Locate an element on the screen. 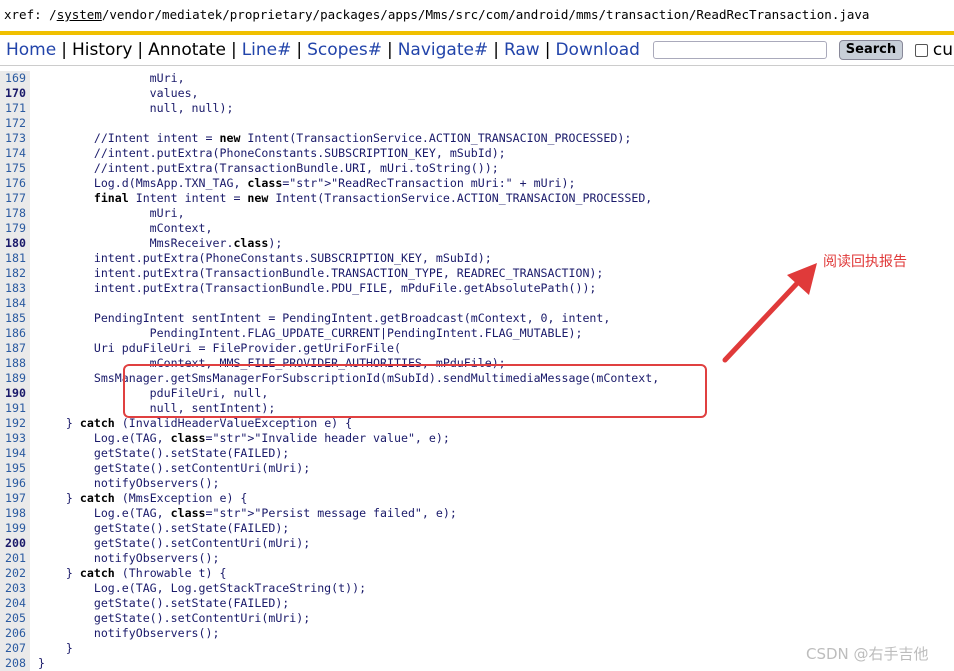  code-text: notifyObservers(); is located at coordinates (129, 633).